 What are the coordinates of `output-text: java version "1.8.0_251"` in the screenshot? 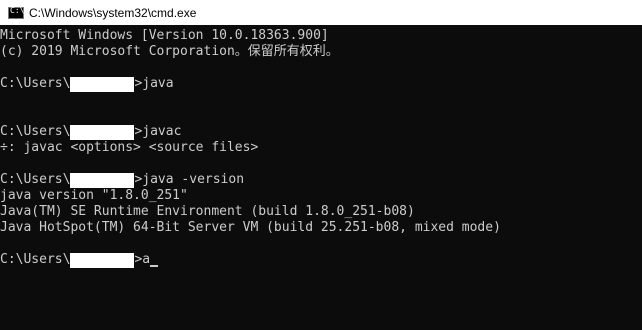 It's located at (94, 195).